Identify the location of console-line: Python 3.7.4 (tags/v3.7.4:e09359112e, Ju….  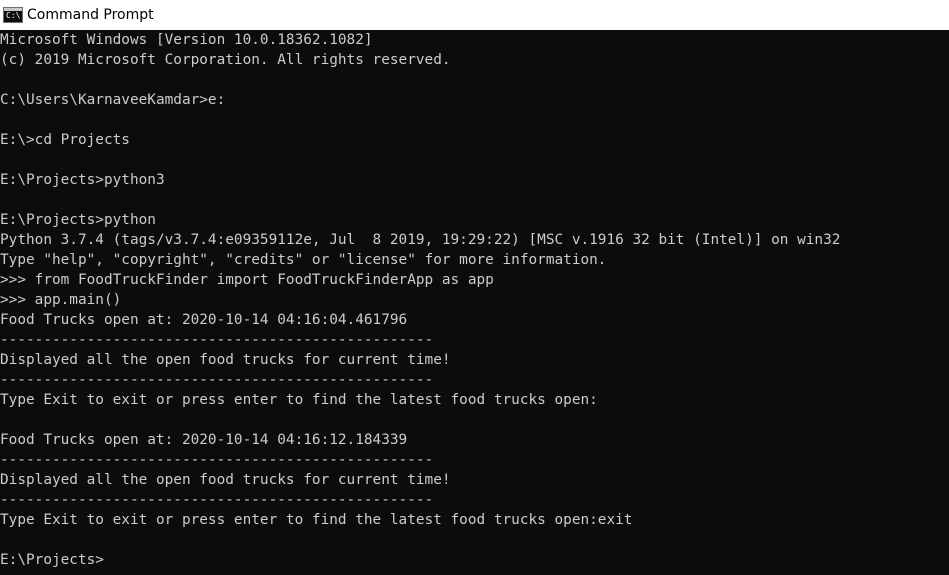
(420, 240).